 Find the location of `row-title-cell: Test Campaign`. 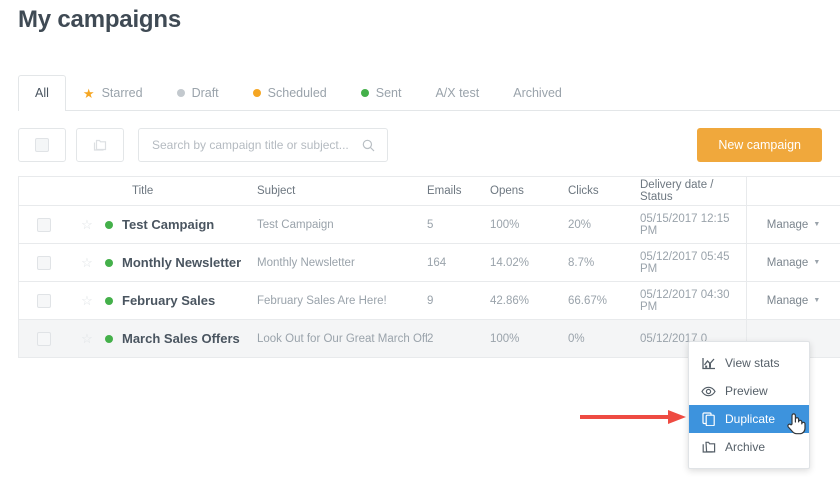

row-title-cell: Test Campaign is located at coordinates (181, 224).